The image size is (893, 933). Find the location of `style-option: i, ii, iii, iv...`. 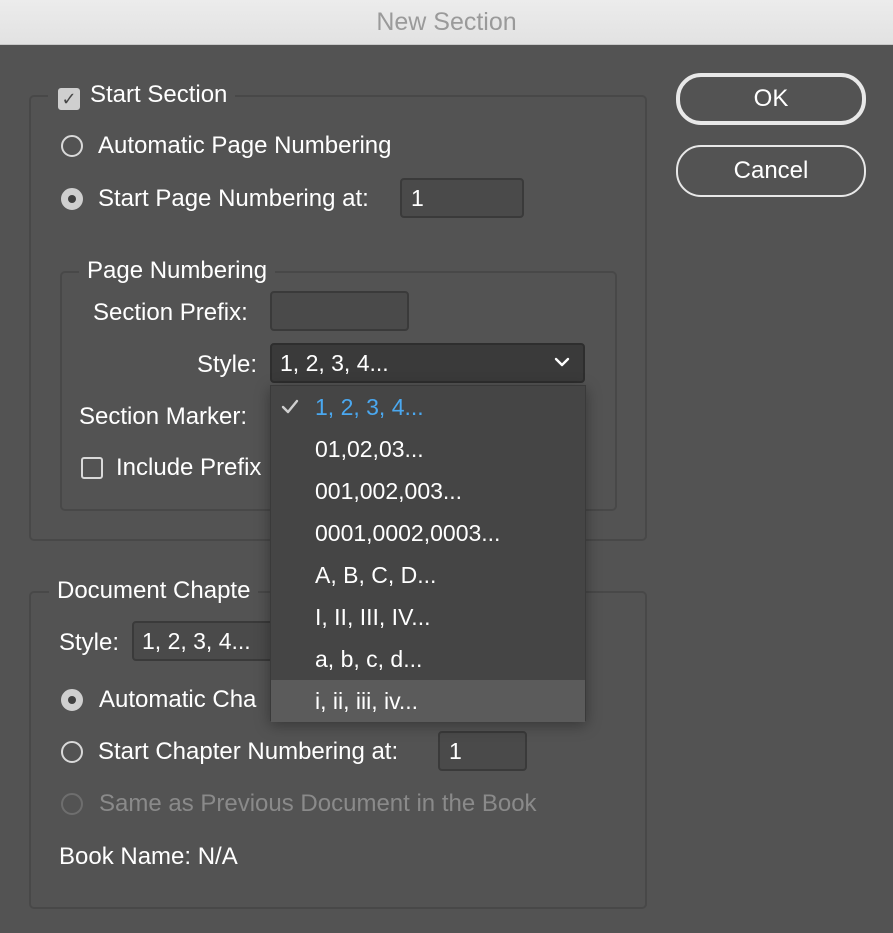

style-option: i, ii, iii, iv... is located at coordinates (428, 701).